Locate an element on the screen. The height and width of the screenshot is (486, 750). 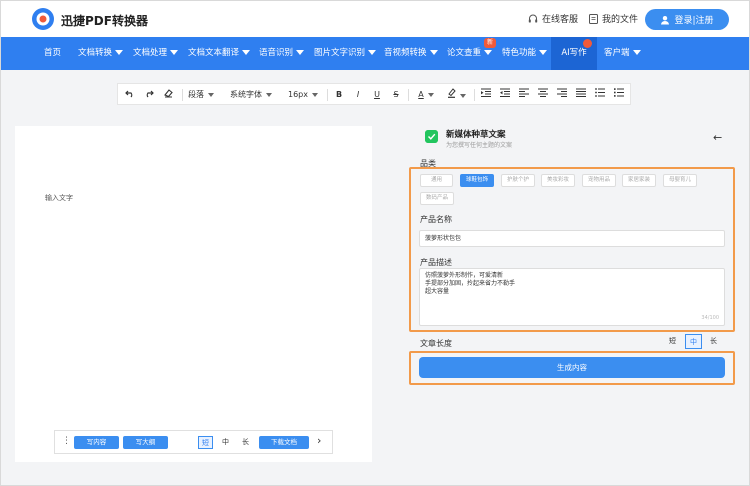
top-header: 迅捷PDF转换器 在线客服 我的文件 登录|注册 is located at coordinates (375, 19).